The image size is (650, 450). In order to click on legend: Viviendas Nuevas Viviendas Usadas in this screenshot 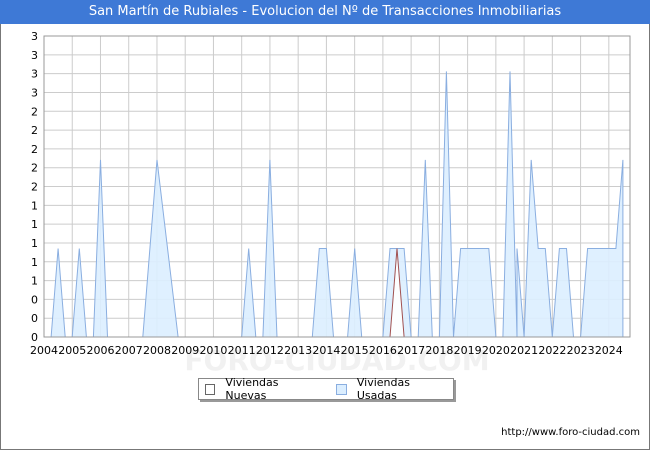, I will do `click(326, 389)`.